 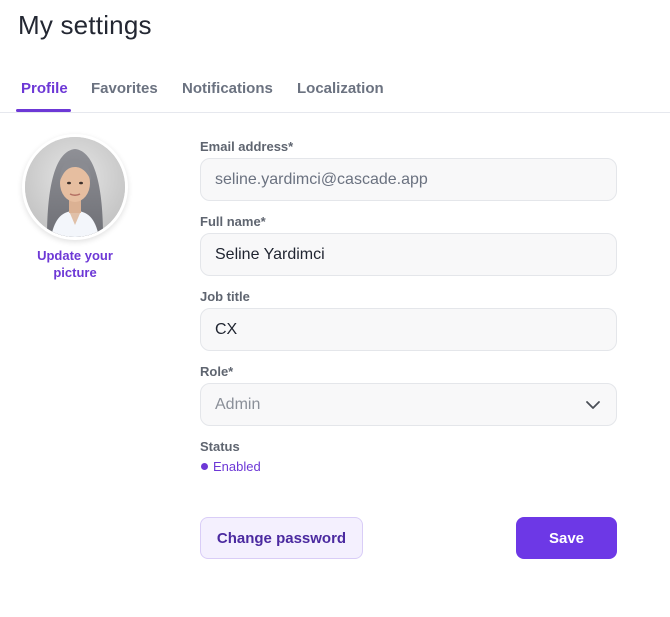 What do you see at coordinates (217, 371) in the screenshot?
I see `role-label: Role*` at bounding box center [217, 371].